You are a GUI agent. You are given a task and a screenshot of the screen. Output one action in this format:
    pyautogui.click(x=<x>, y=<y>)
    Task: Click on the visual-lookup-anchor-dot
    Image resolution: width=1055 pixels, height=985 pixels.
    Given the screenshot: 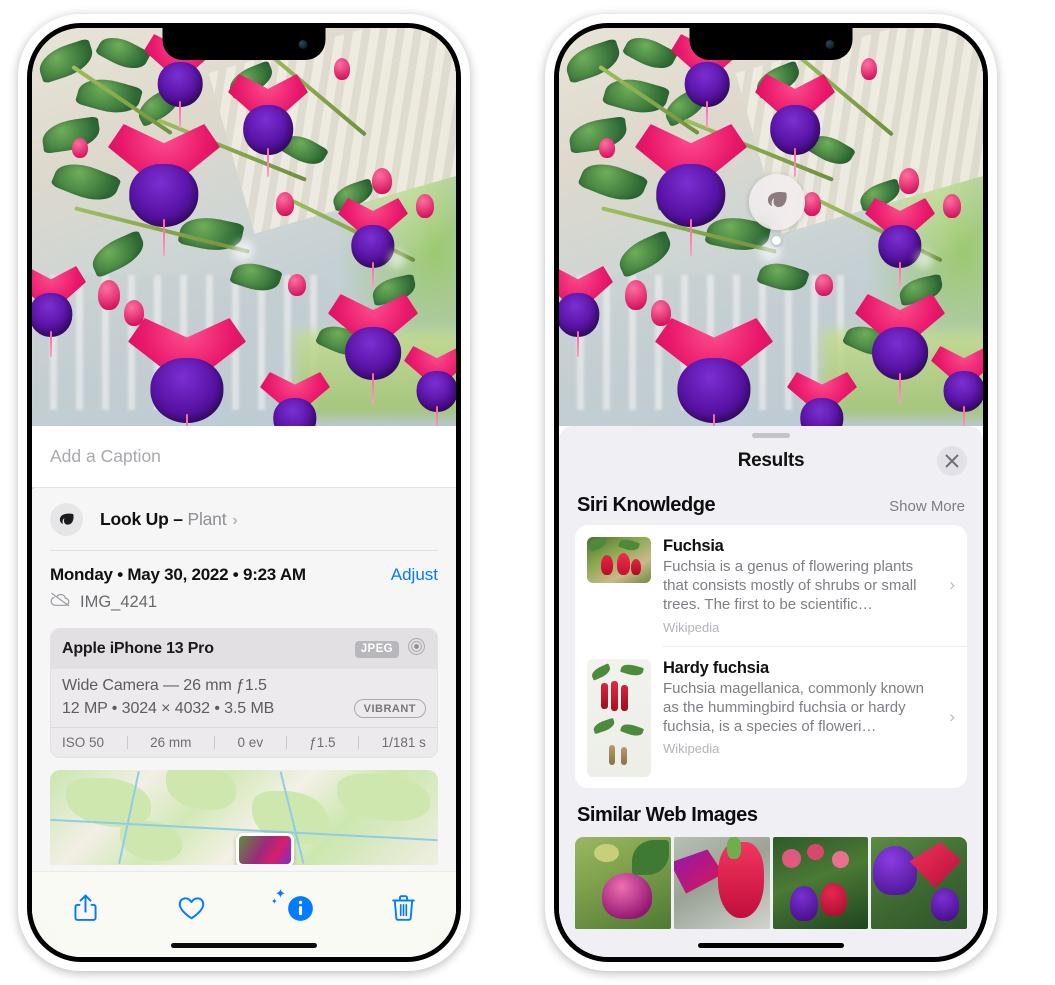 What is the action you would take?
    pyautogui.click(x=776, y=240)
    